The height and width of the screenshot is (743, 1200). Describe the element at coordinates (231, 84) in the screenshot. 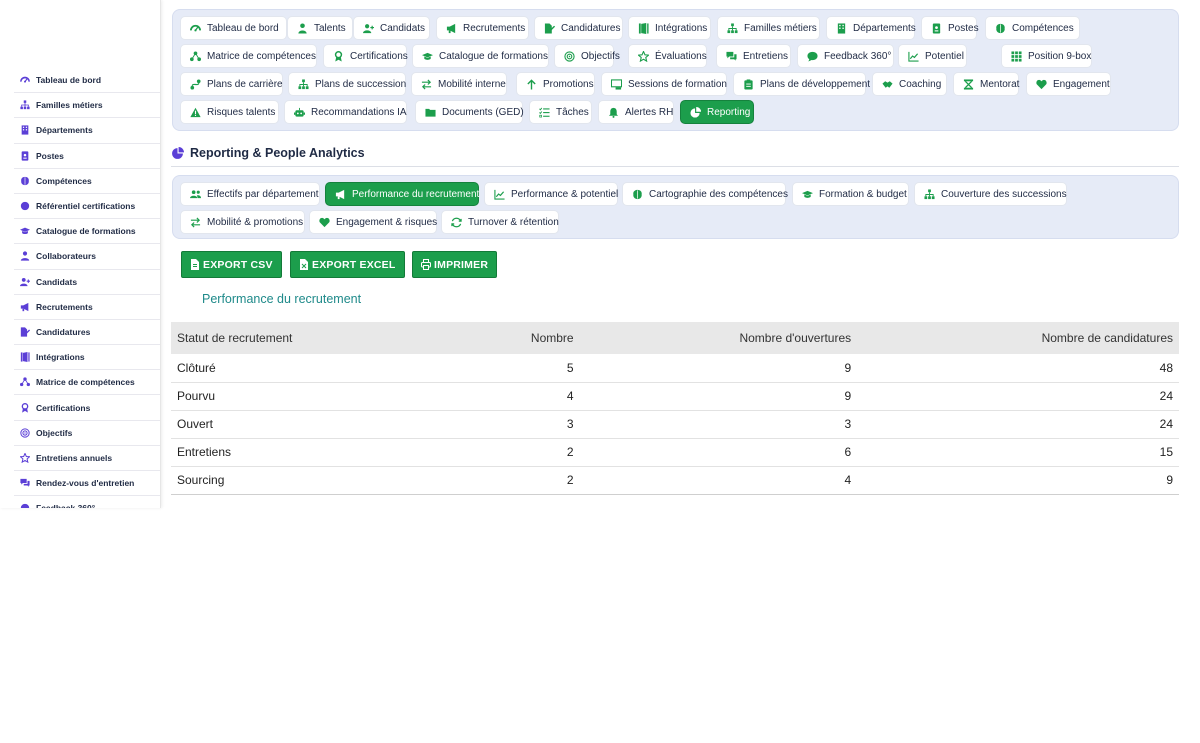

I see `nav-pill: Plans de carrière` at that location.